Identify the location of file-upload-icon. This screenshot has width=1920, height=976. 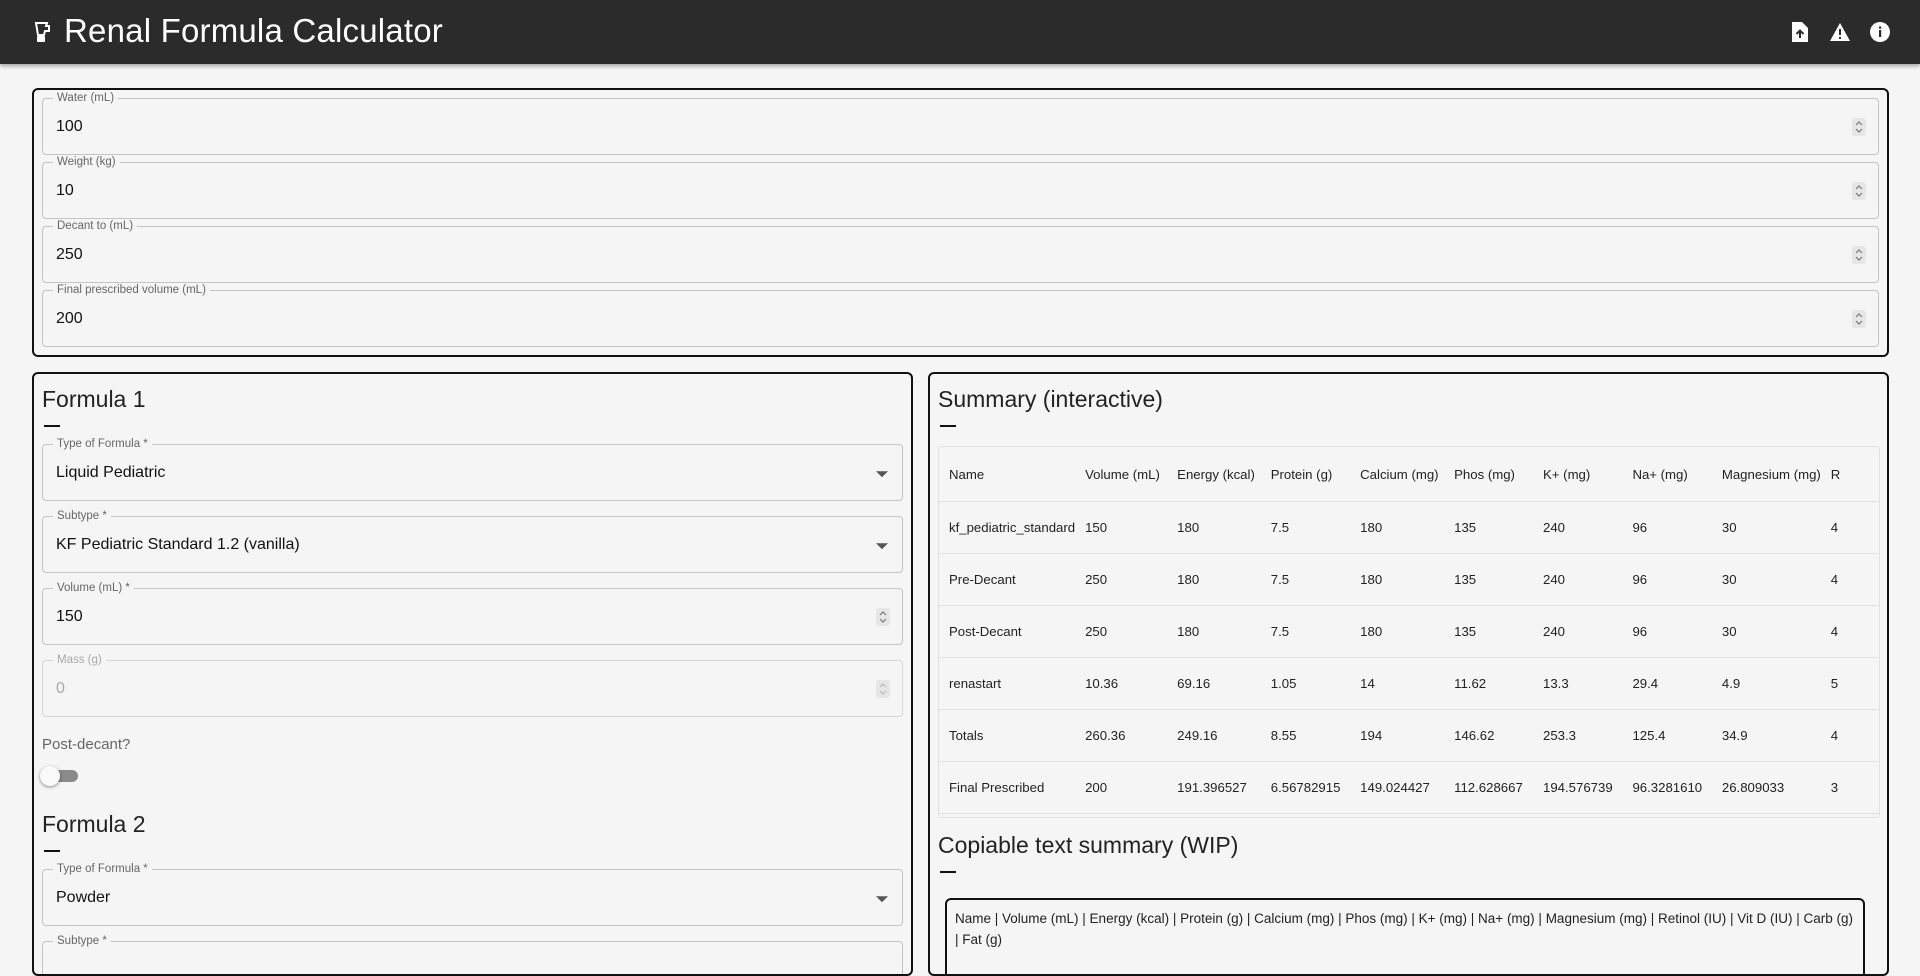
(1800, 32).